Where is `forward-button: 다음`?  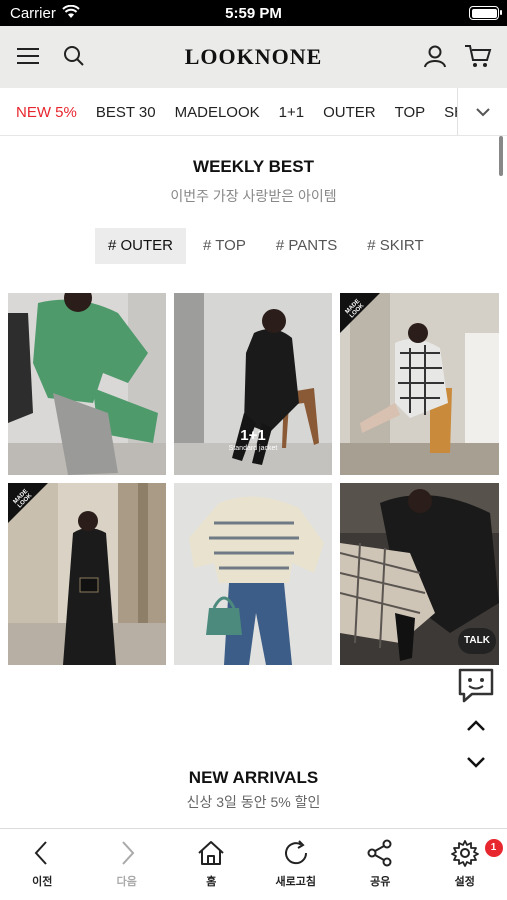 forward-button: 다음 is located at coordinates (127, 864).